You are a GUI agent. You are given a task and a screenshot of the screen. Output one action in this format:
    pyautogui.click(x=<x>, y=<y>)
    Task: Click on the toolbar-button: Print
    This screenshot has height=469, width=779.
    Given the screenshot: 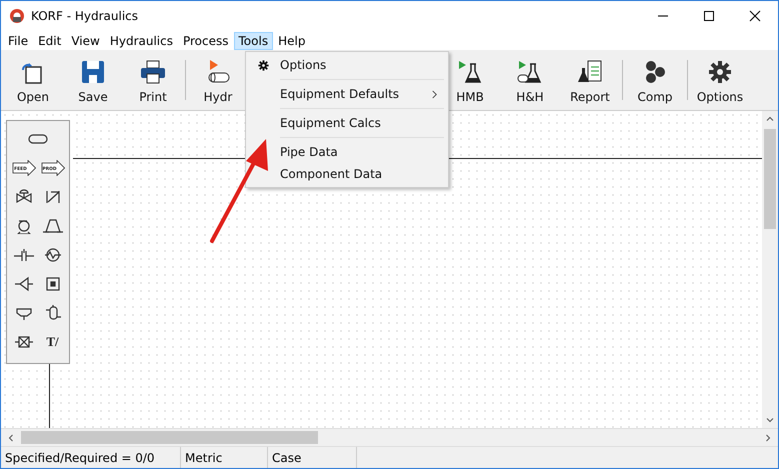 What is the action you would take?
    pyautogui.click(x=153, y=80)
    